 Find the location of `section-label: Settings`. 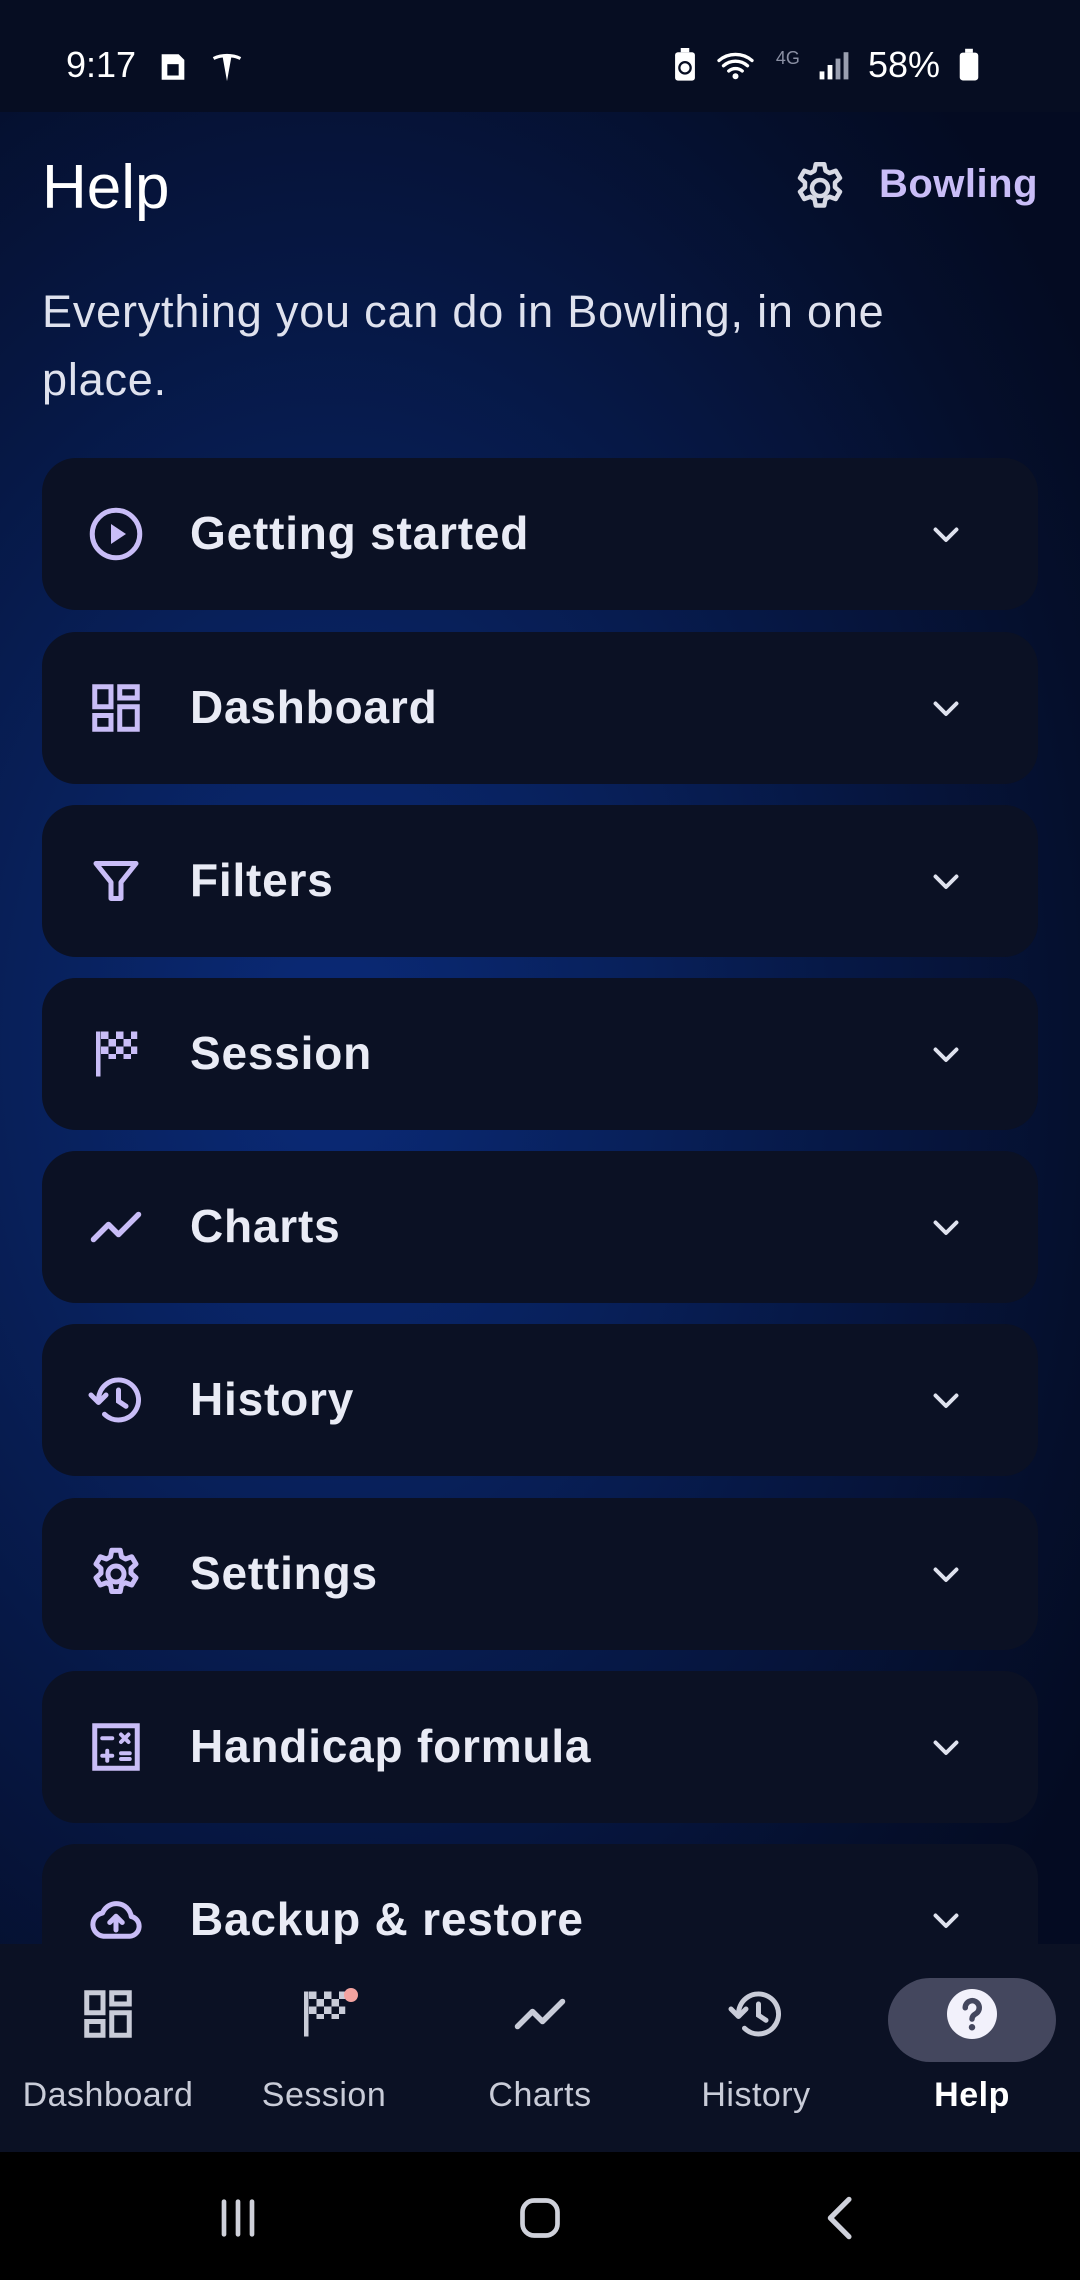

section-label: Settings is located at coordinates (284, 1573).